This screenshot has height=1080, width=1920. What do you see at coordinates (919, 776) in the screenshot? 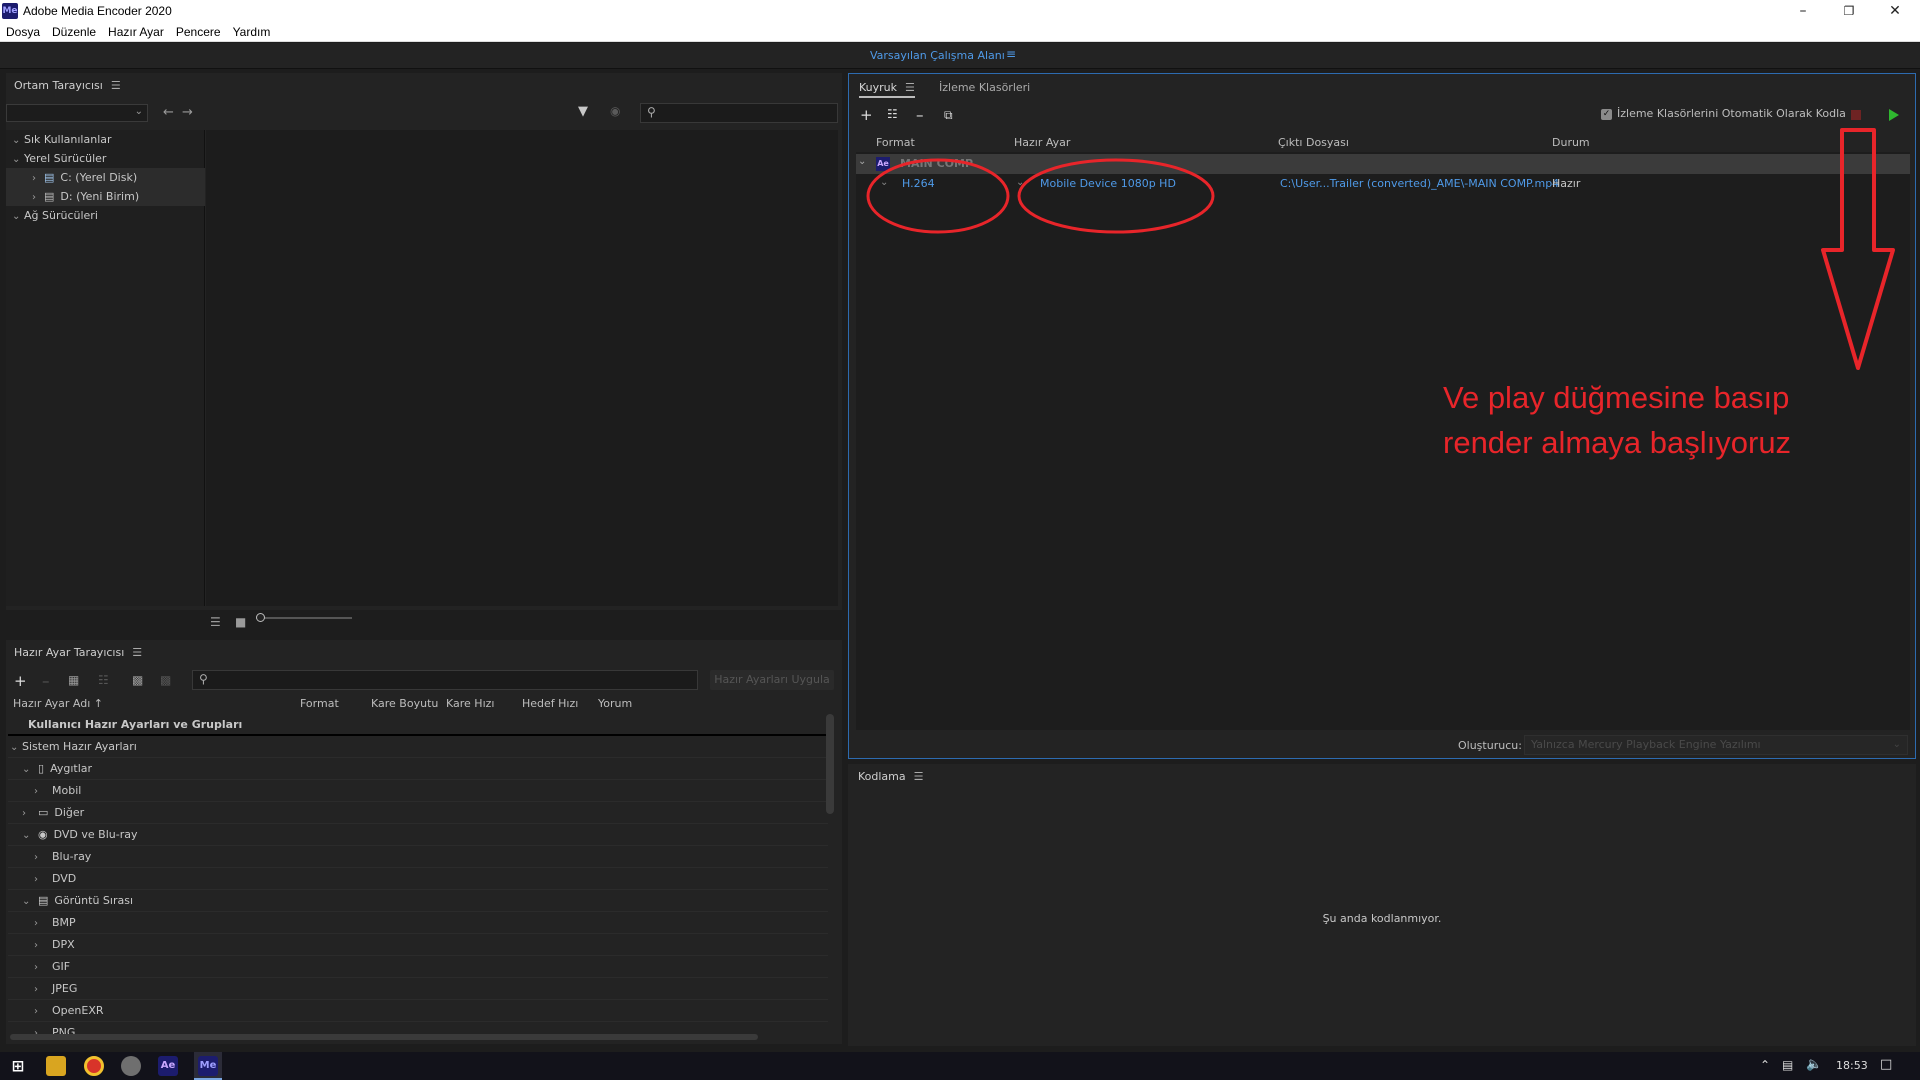
I see `panel-menu-icon: ☰` at bounding box center [919, 776].